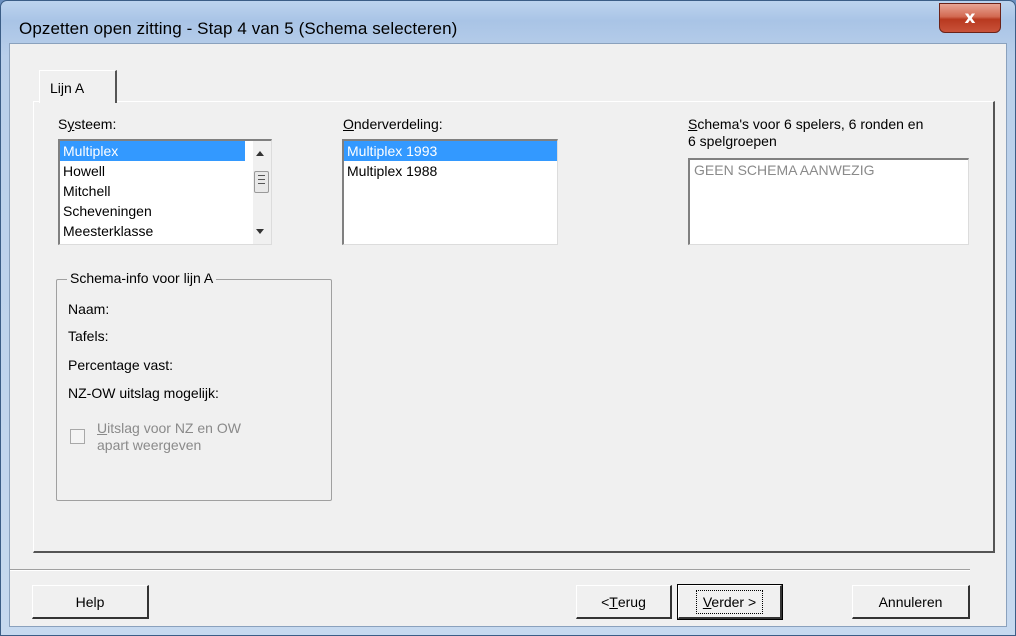 The width and height of the screenshot is (1016, 636). Describe the element at coordinates (624, 602) in the screenshot. I see `back-button: < Terug` at that location.